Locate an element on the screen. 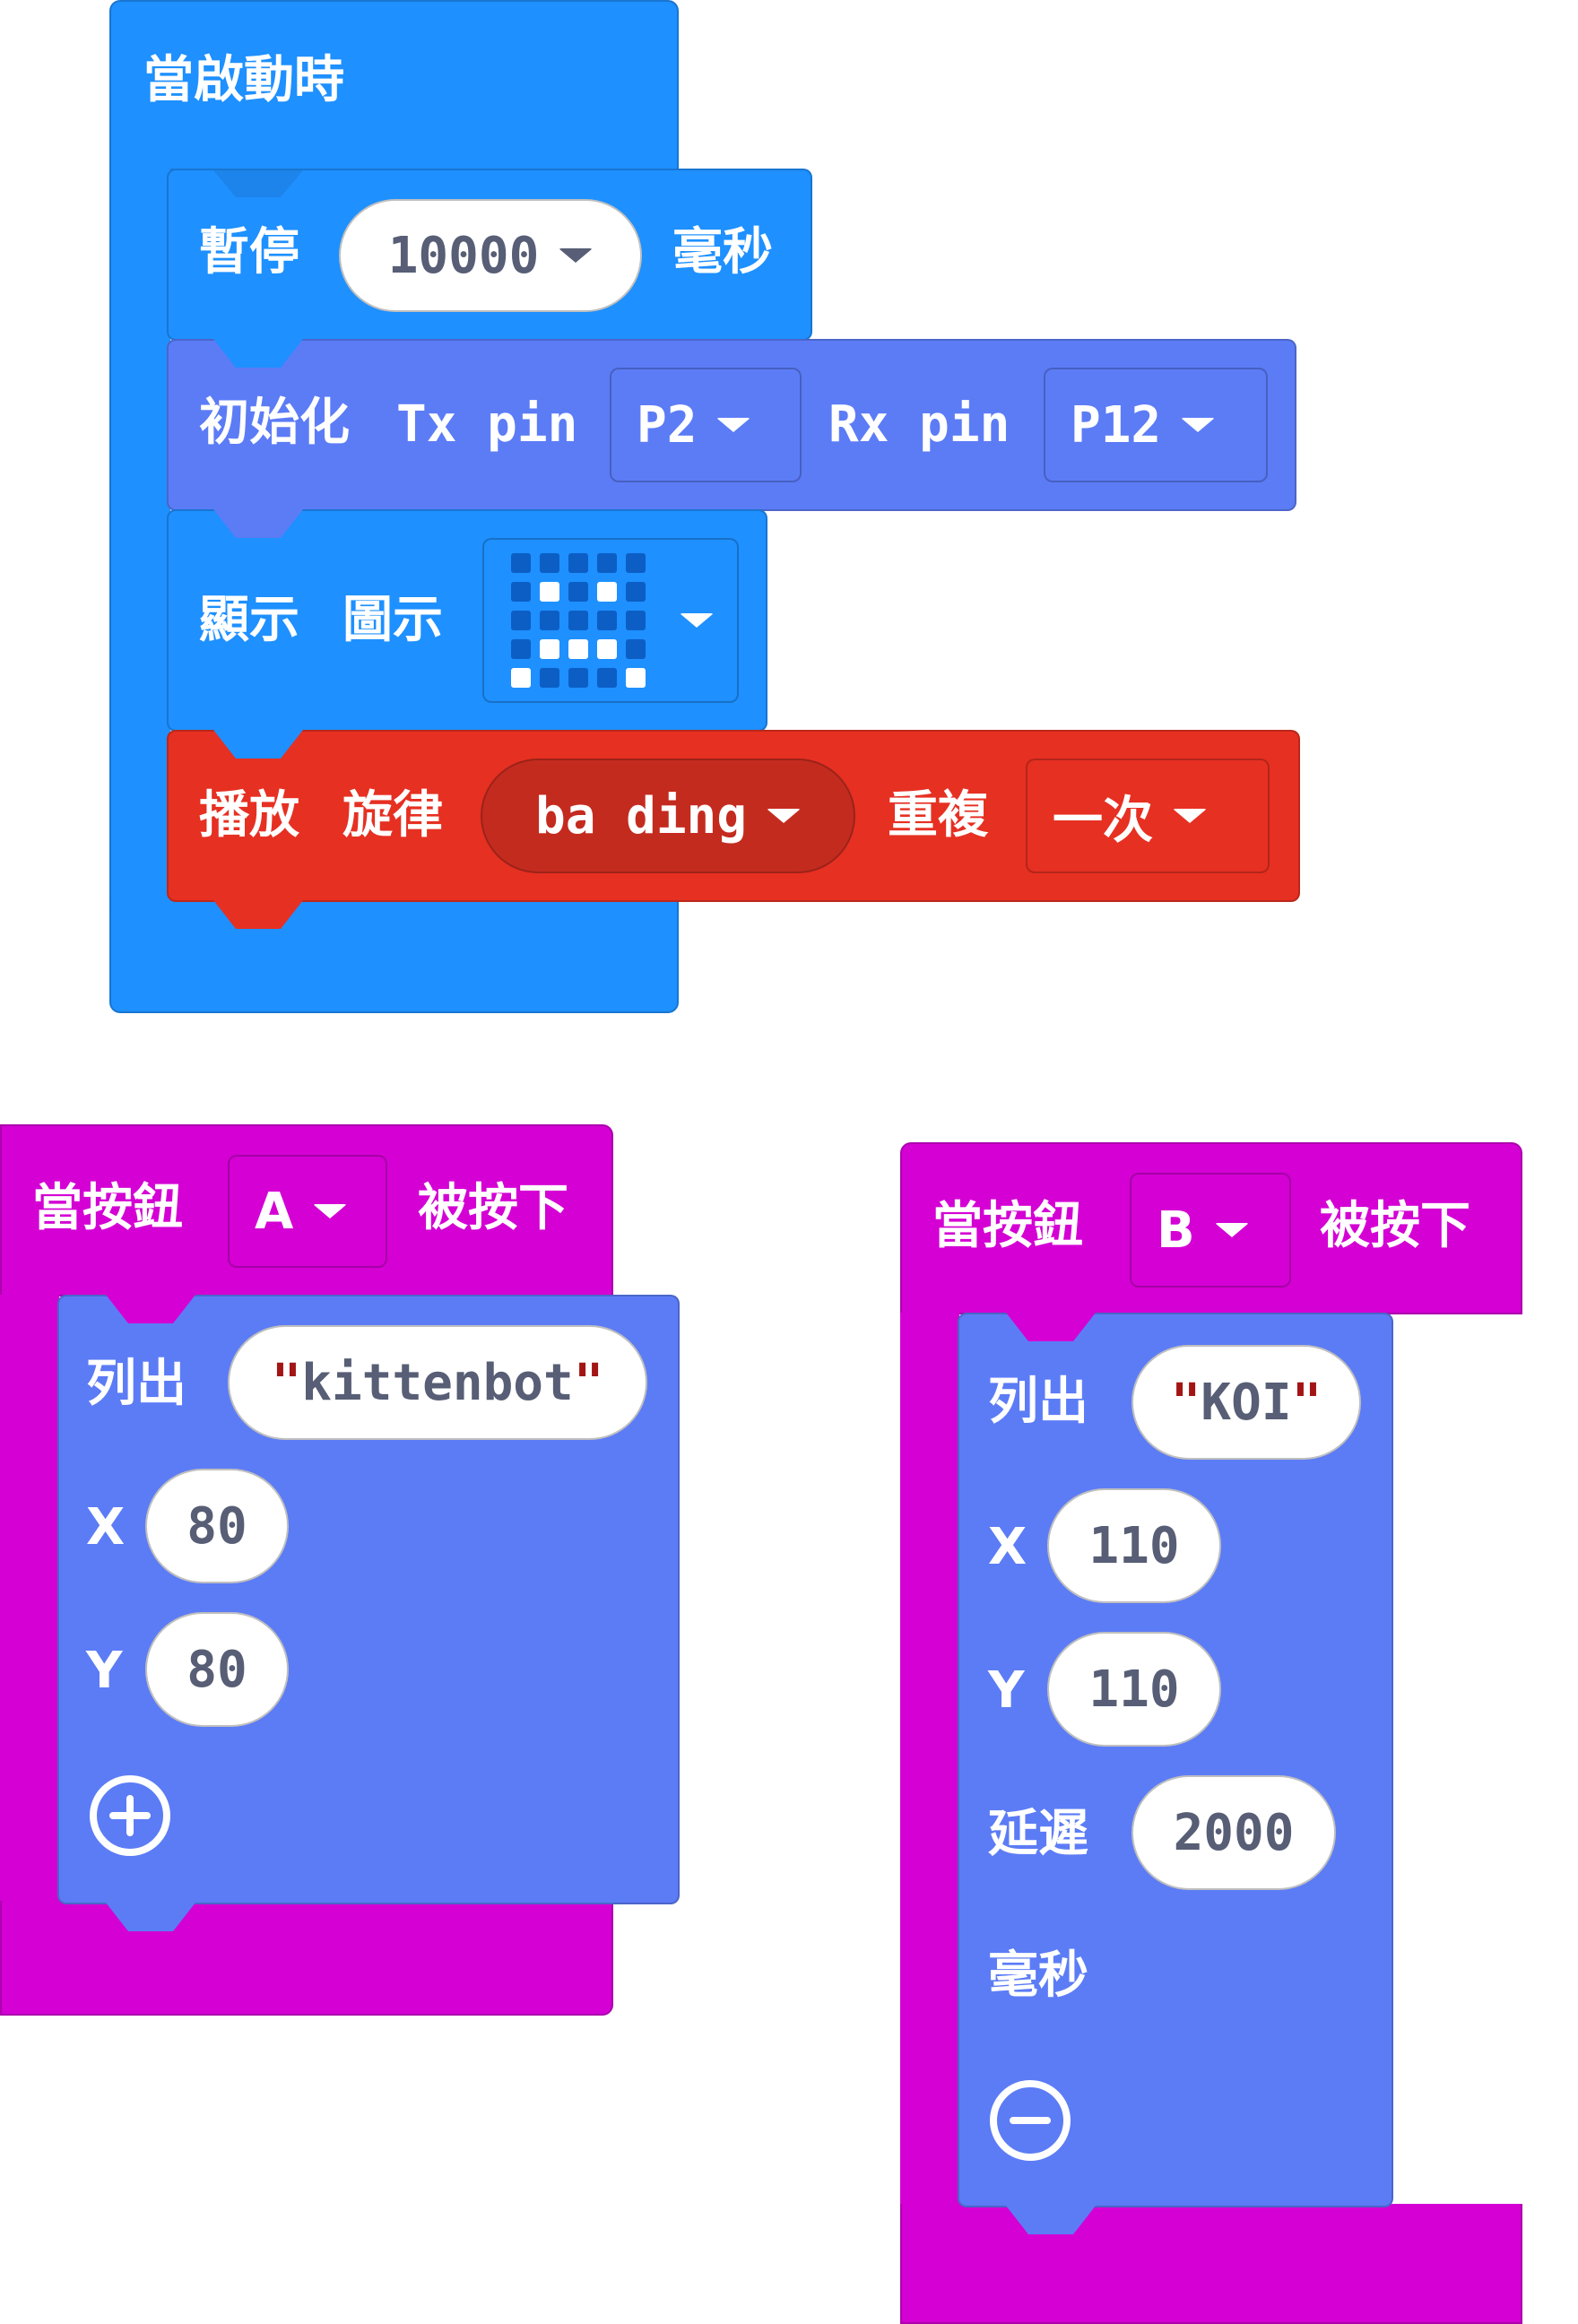  melody-label: 旋律 is located at coordinates (392, 815).